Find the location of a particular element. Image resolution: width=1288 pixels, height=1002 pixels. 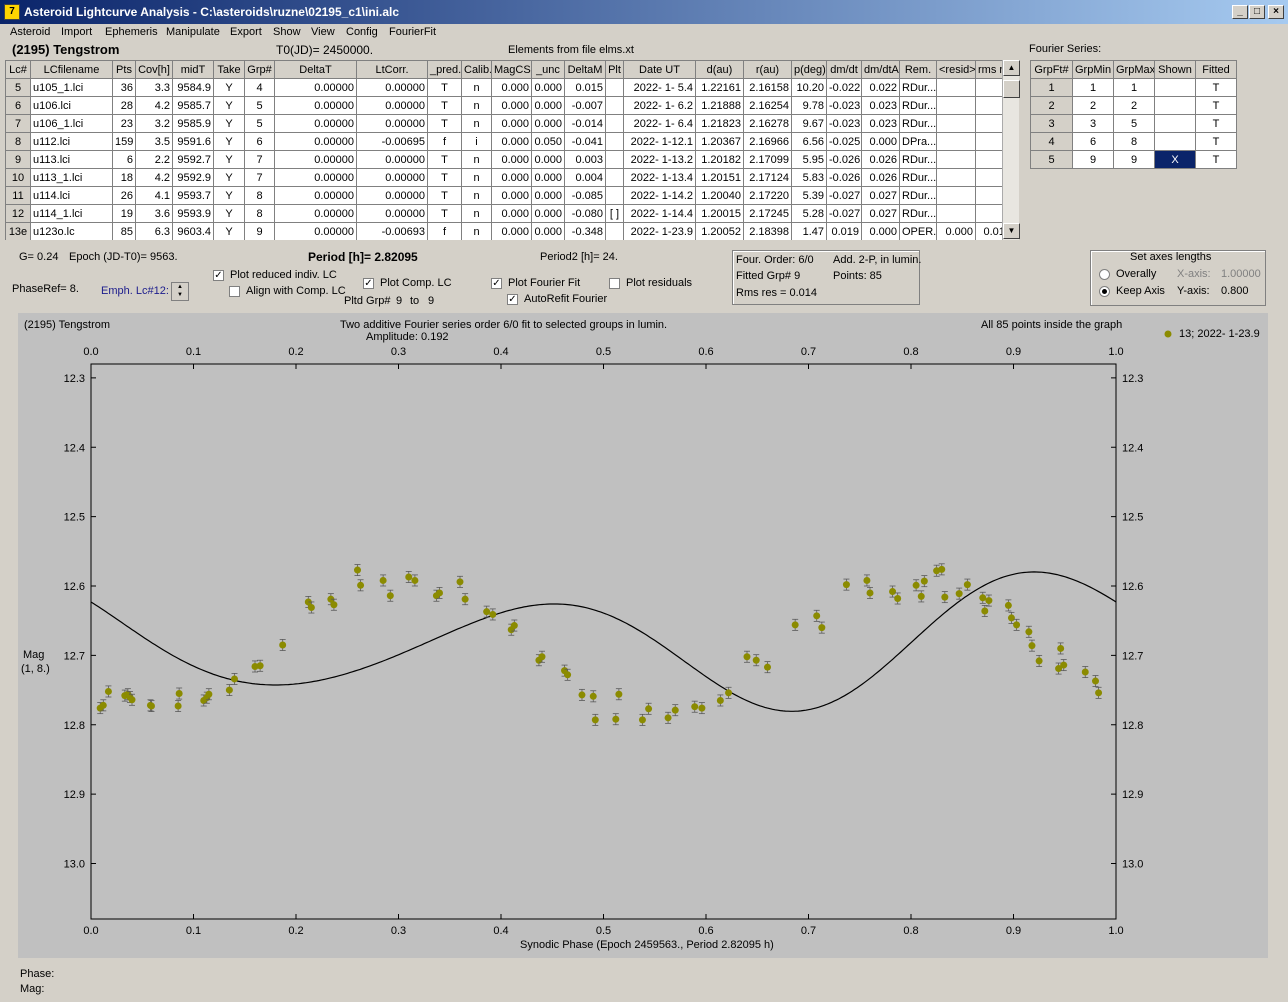

lc-cell: u105_1.lci is located at coordinates (71, 87).